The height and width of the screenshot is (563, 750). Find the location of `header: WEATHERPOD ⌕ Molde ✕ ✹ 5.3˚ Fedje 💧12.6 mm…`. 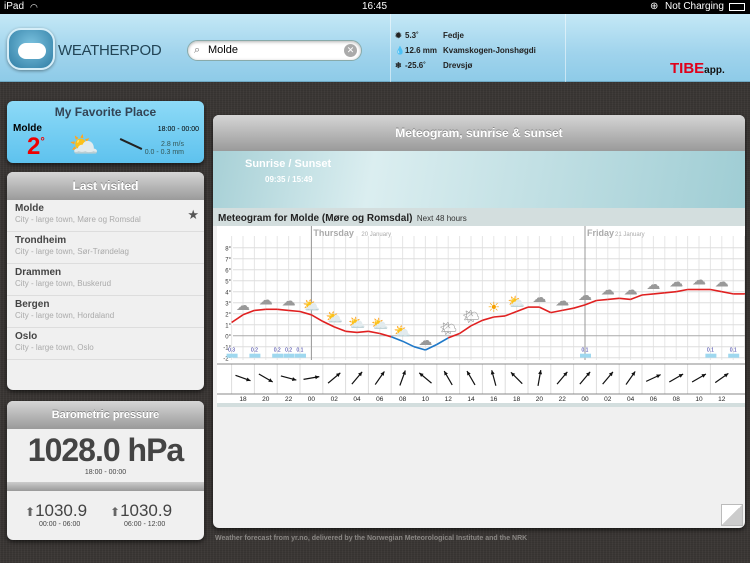

header: WEATHERPOD ⌕ Molde ✕ ✹ 5.3˚ Fedje 💧12.6 mm… is located at coordinates (375, 48).